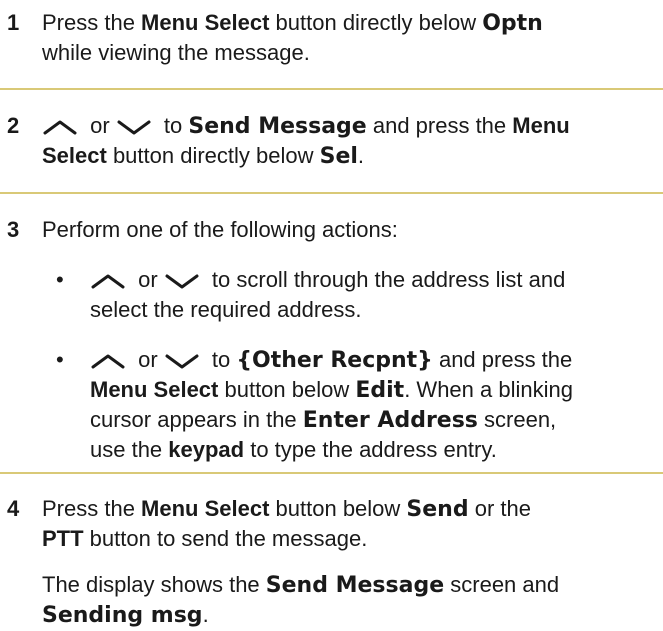 Image resolution: width=663 pixels, height=631 pixels. Describe the element at coordinates (380, 390) in the screenshot. I see `edit-display-text: Edit` at that location.